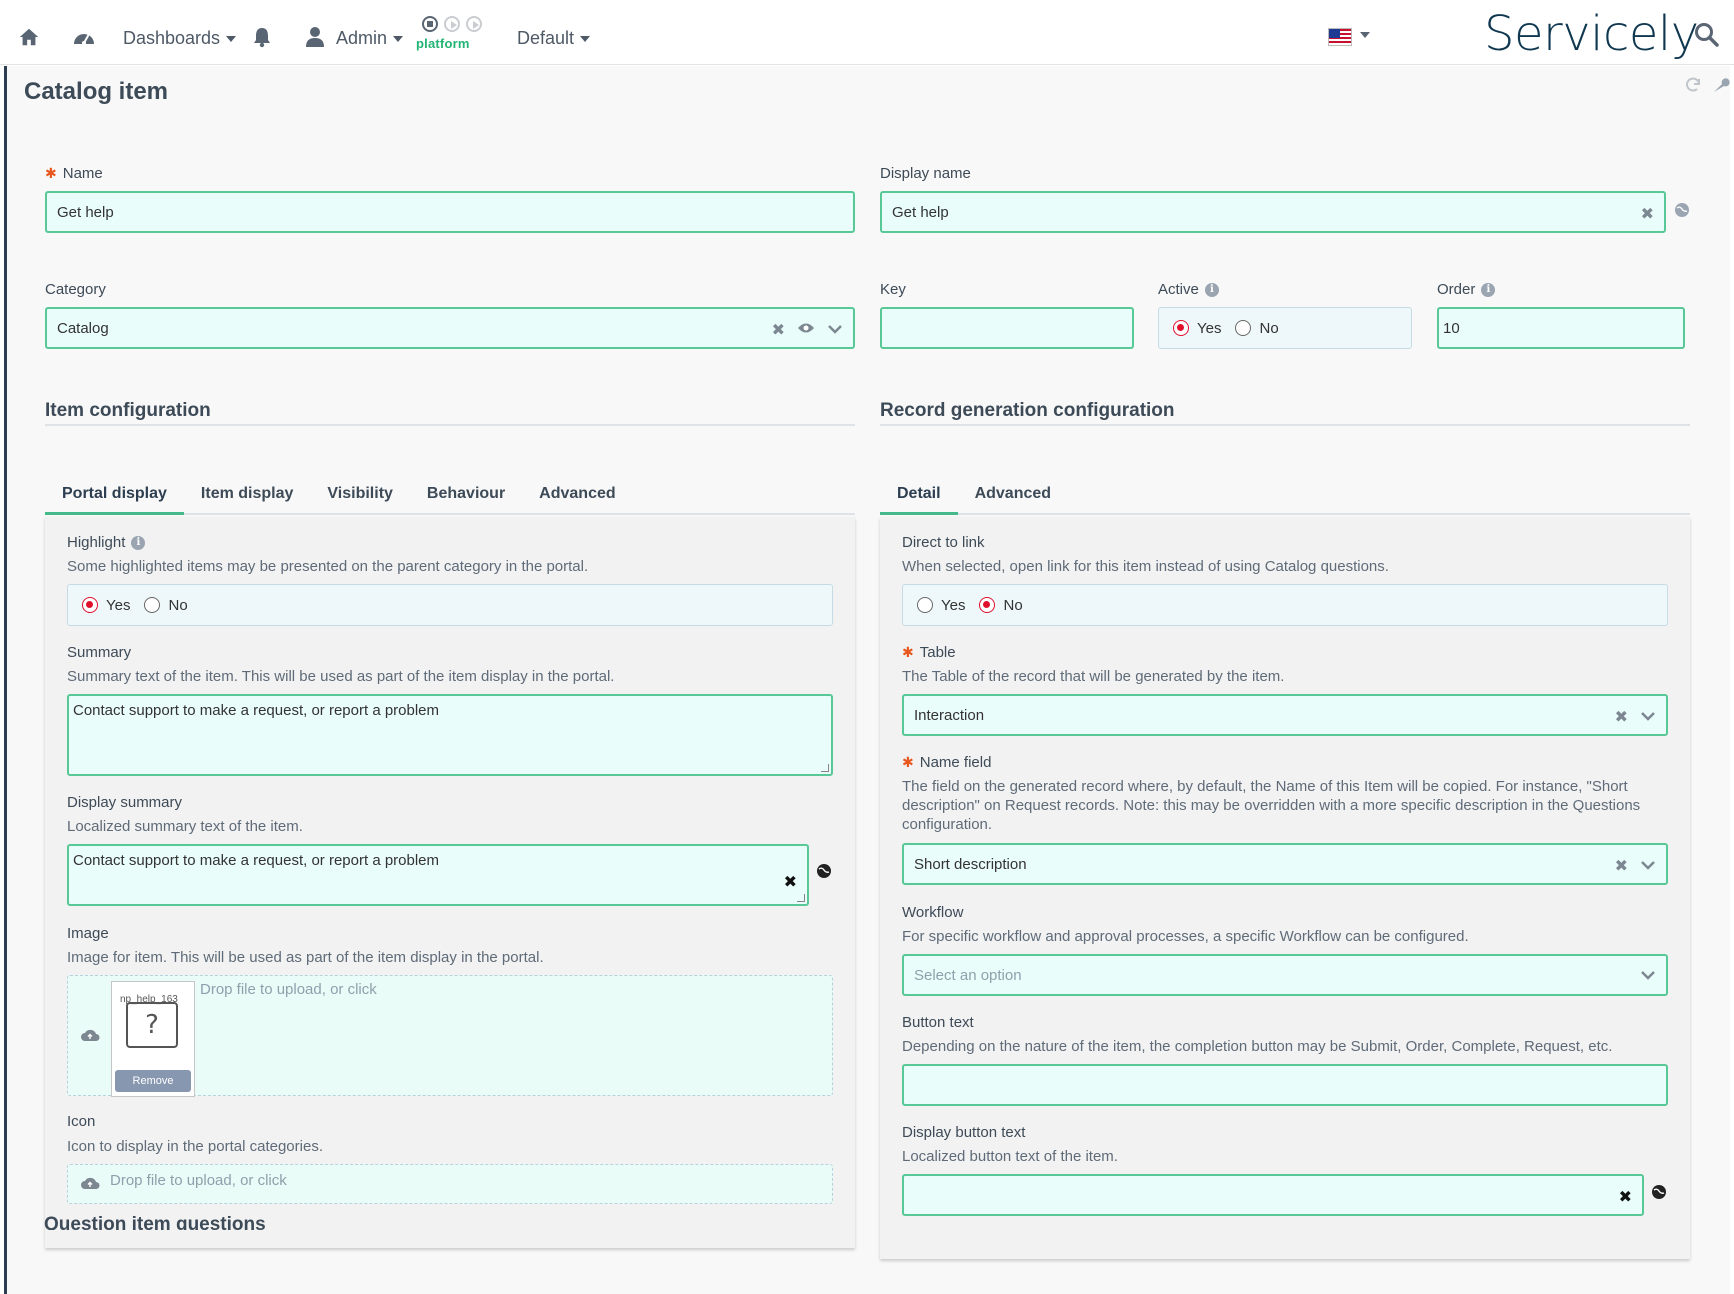 This screenshot has height=1294, width=1734. Describe the element at coordinates (1010, 1156) in the screenshot. I see `display-button-text-hint: Localized button text of the item.` at that location.